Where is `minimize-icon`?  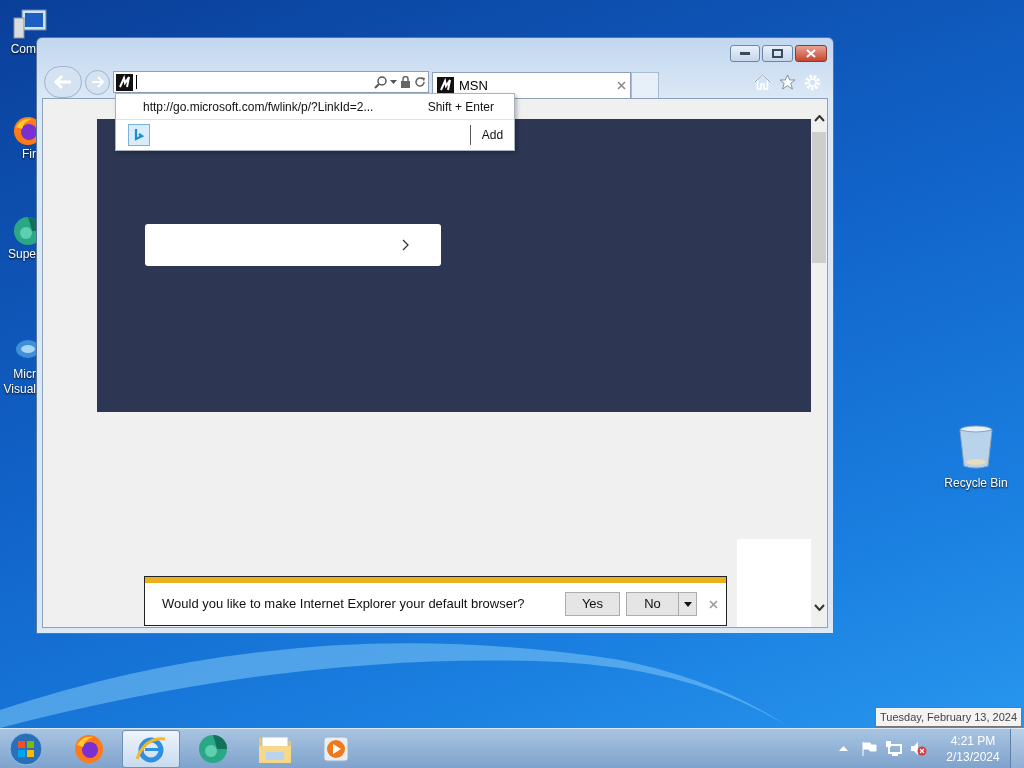 minimize-icon is located at coordinates (745, 53).